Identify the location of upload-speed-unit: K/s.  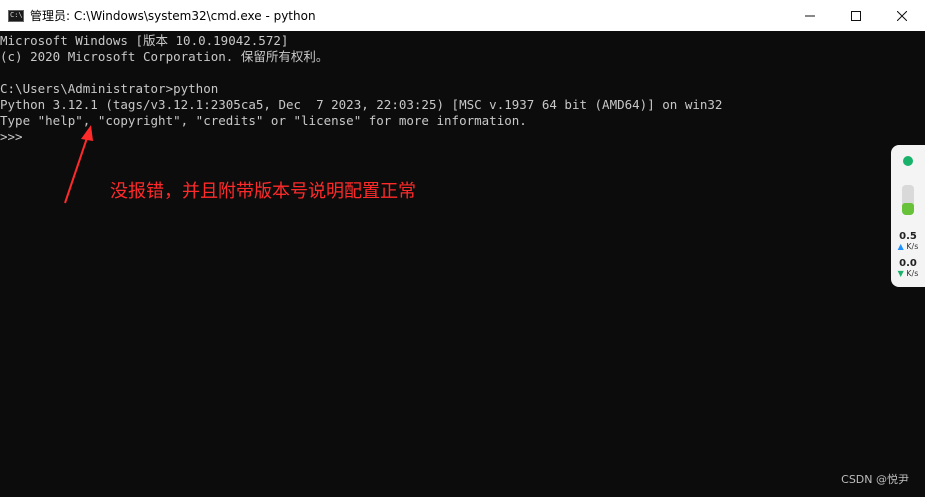
(912, 246).